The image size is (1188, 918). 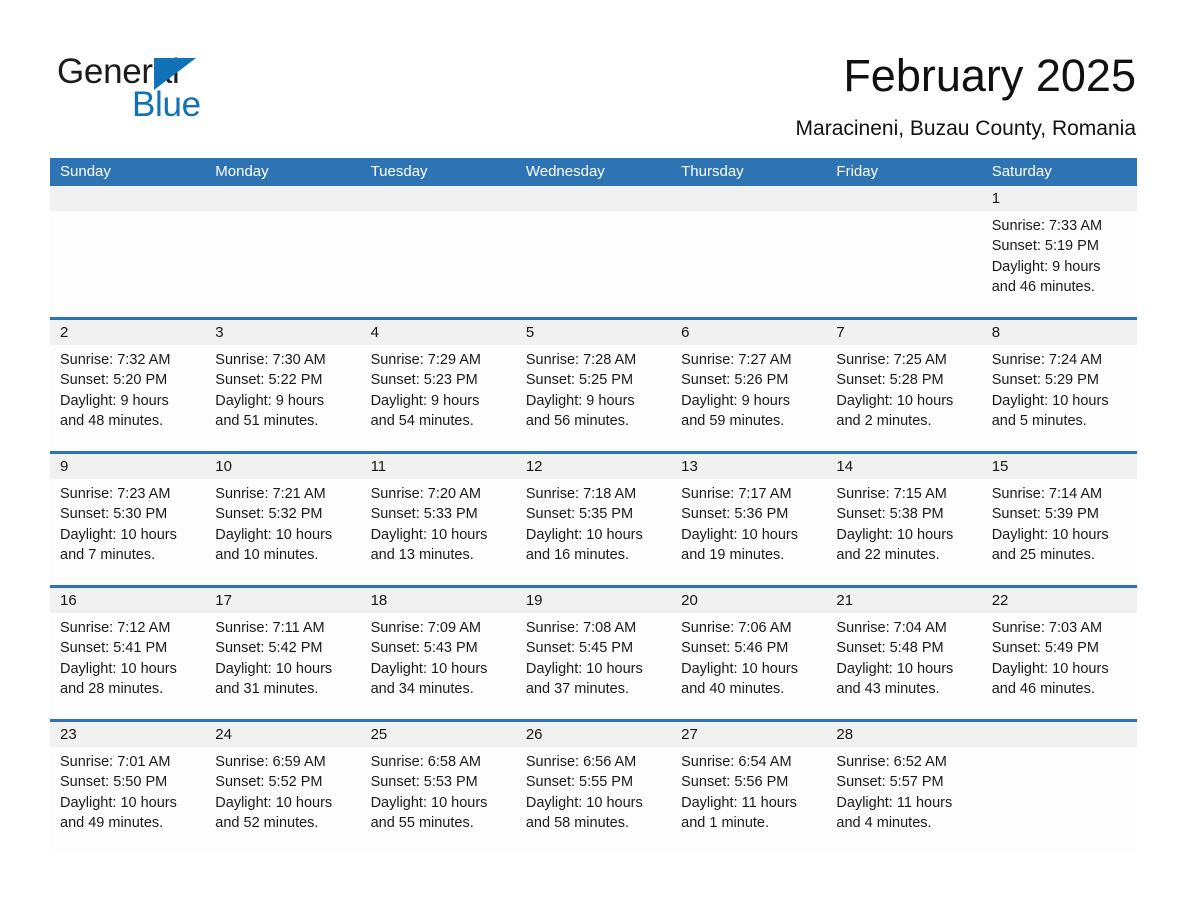 I want to click on daylight-text-line2: and 52 minutes., so click(x=267, y=822).